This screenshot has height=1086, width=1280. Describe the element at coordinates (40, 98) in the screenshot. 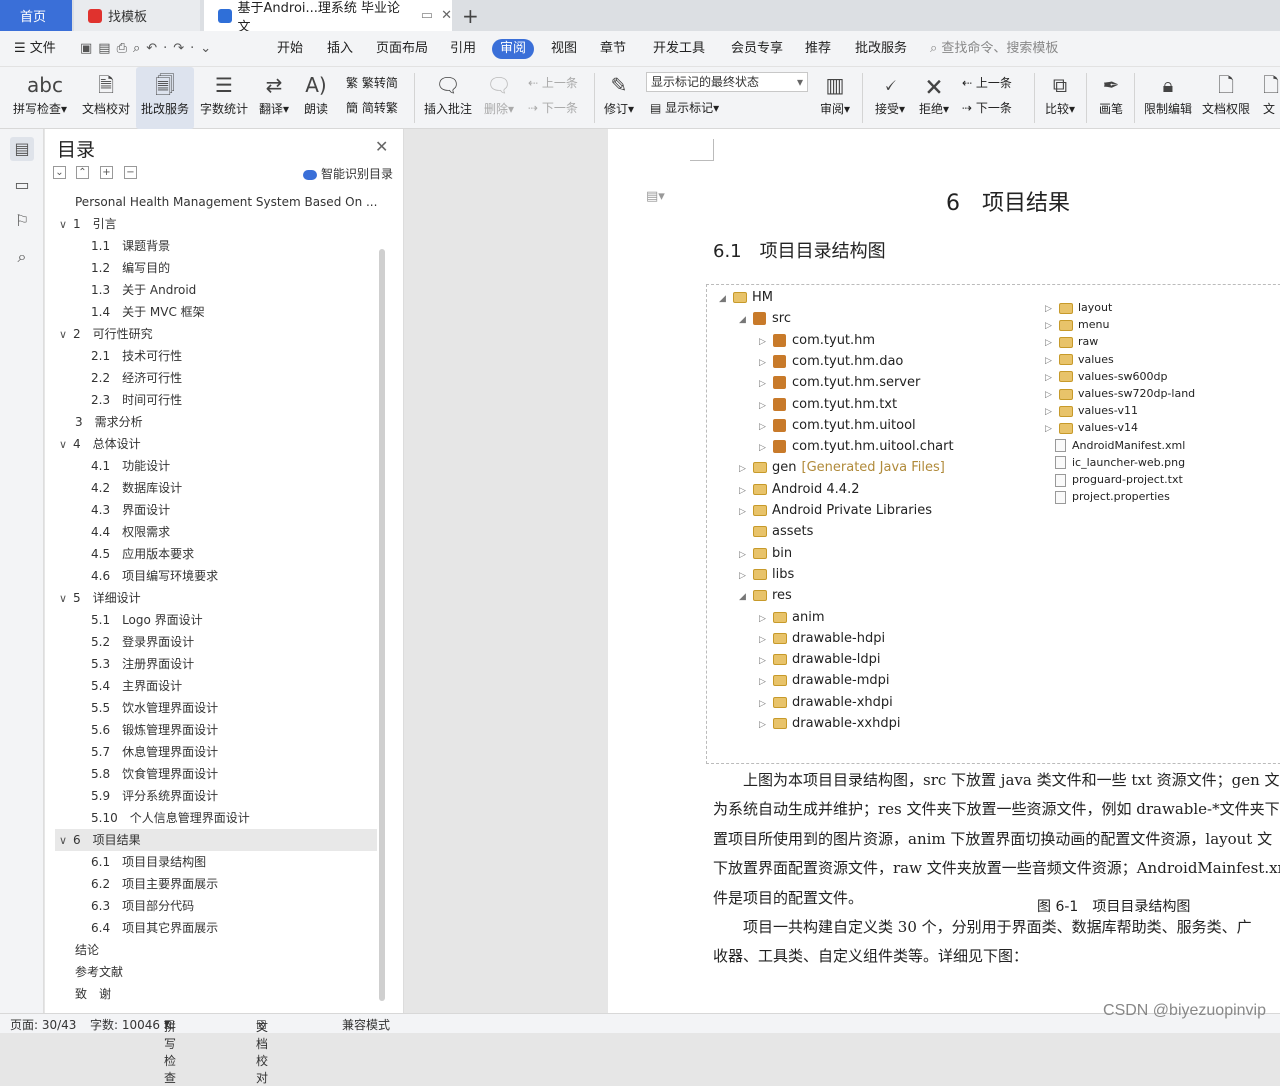

I see `spell-check-button: abc 拼写检查▾` at that location.